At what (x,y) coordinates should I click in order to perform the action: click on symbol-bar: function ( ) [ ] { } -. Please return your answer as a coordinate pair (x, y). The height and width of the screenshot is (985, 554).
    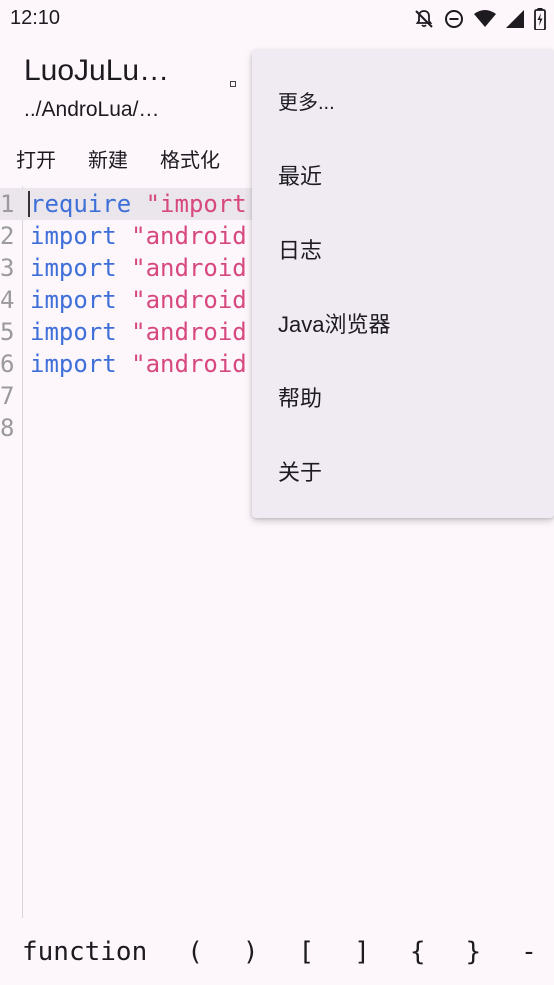
    Looking at the image, I should click on (277, 952).